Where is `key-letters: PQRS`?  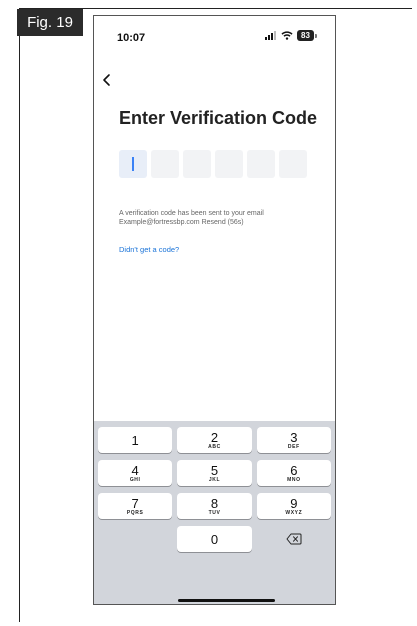 key-letters: PQRS is located at coordinates (135, 512).